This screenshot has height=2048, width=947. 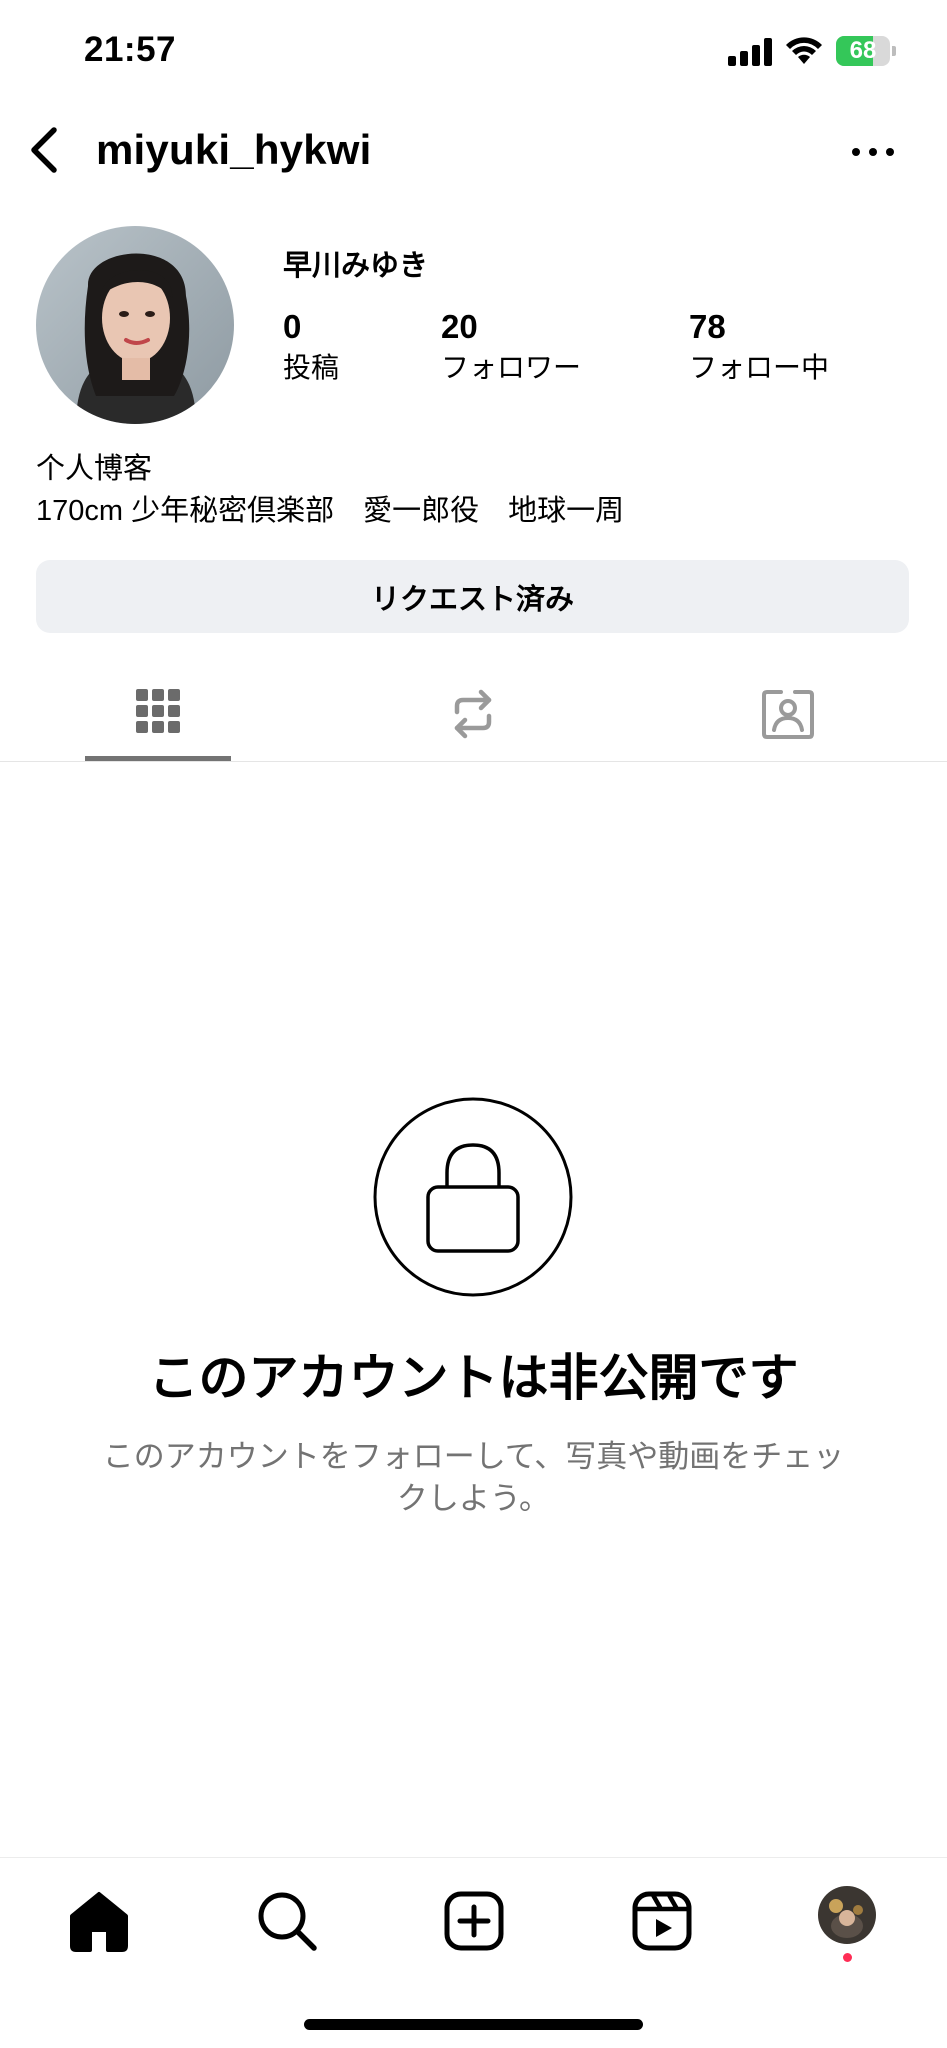 What do you see at coordinates (759, 367) in the screenshot?
I see `following-label: フォロー中` at bounding box center [759, 367].